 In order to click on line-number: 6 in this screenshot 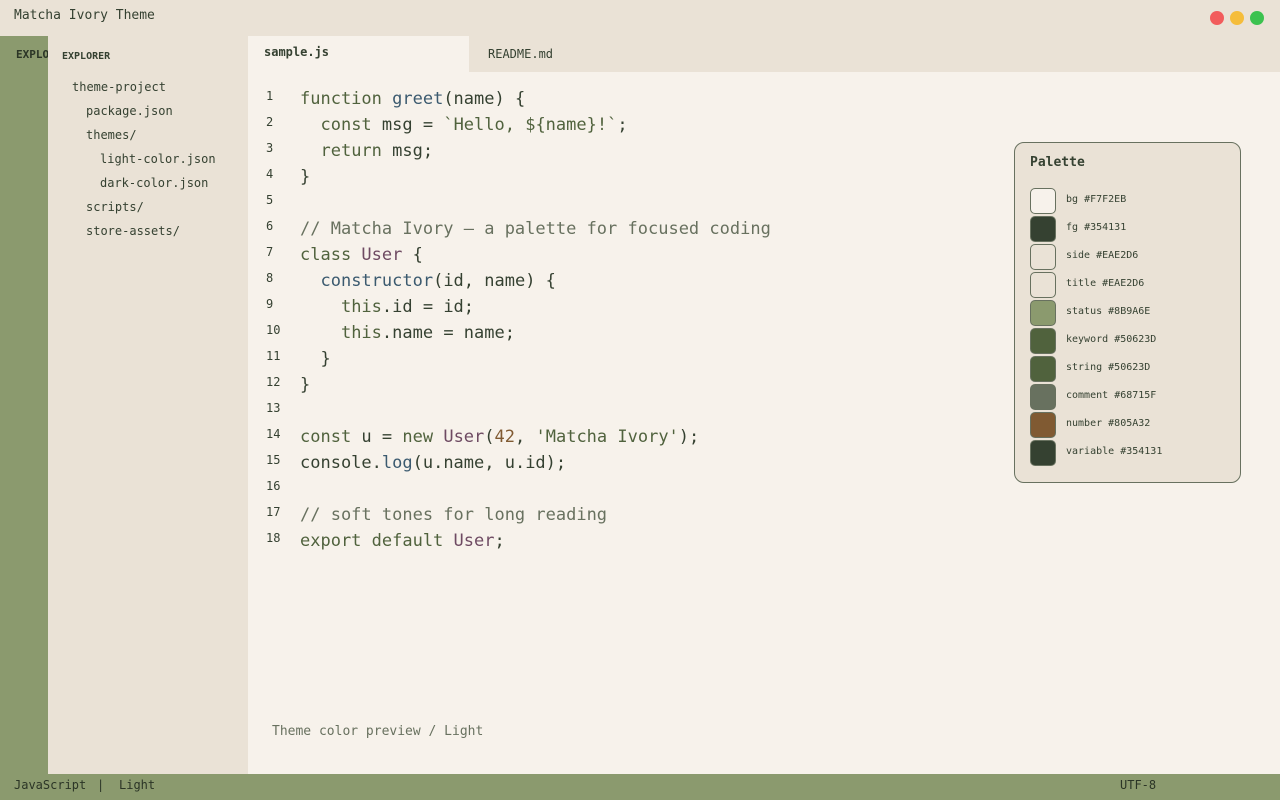, I will do `click(270, 226)`.